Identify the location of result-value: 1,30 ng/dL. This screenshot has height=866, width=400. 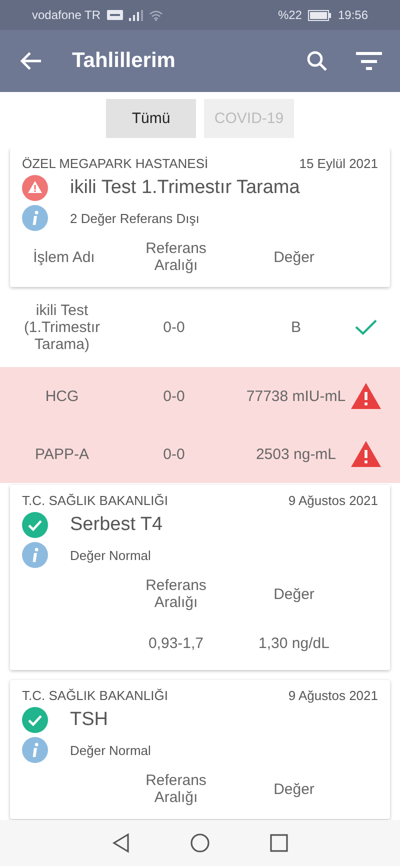
(294, 643).